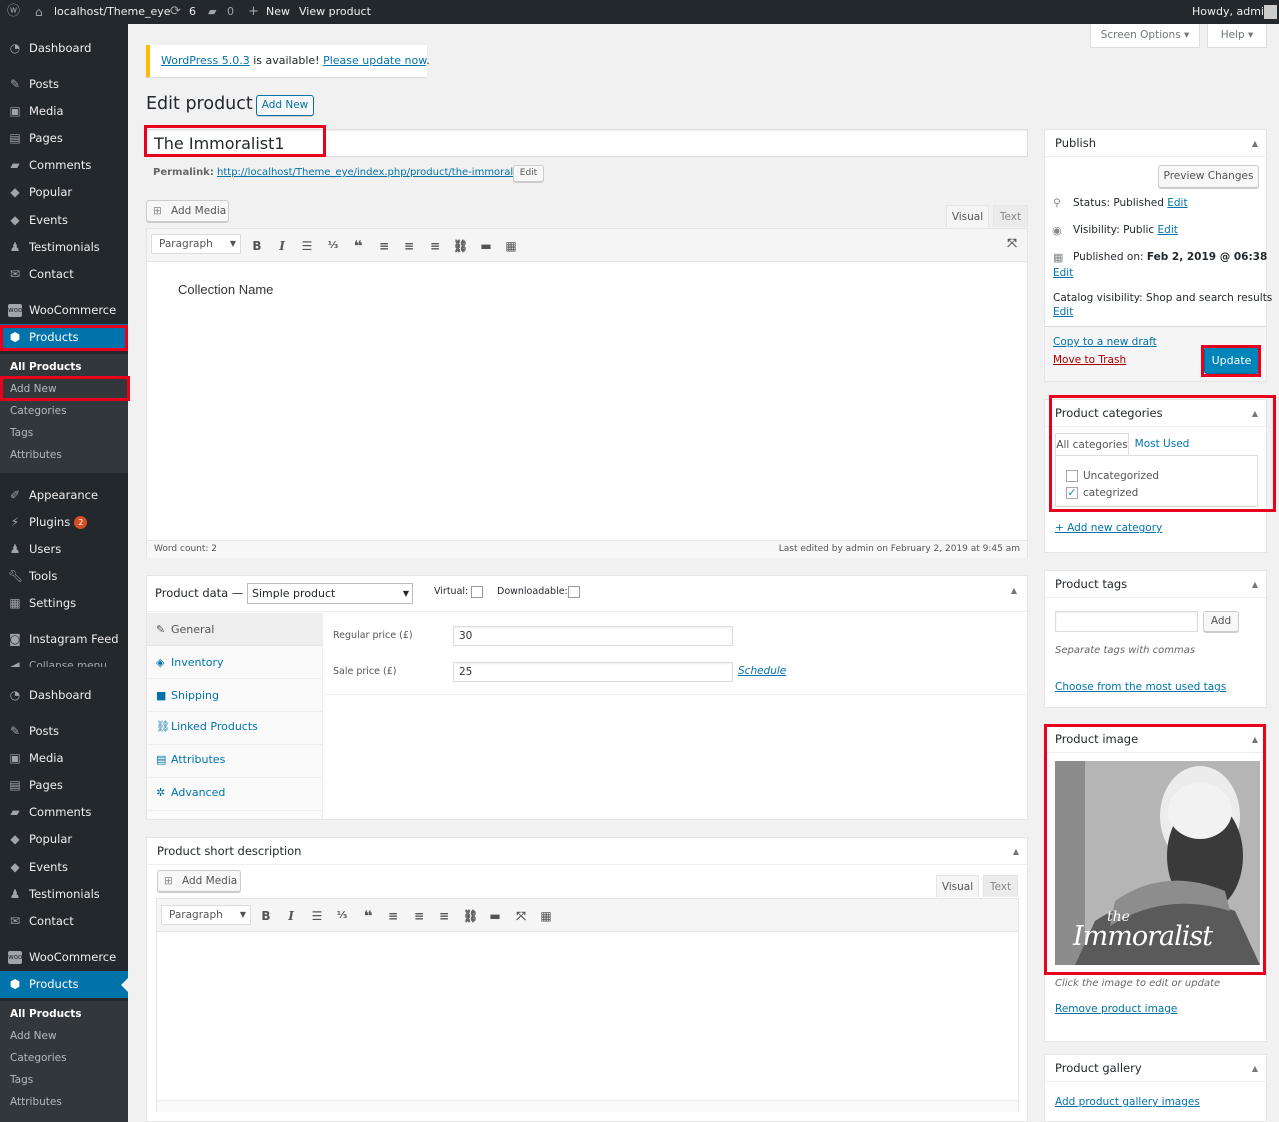  What do you see at coordinates (282, 246) in the screenshot?
I see `italic-icon: I` at bounding box center [282, 246].